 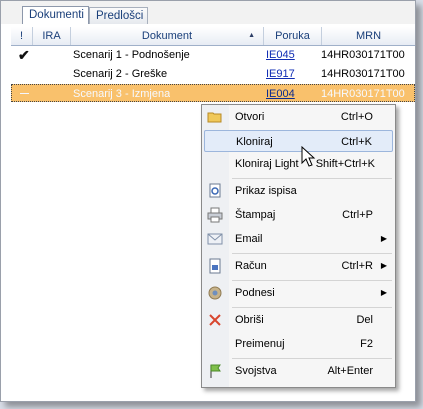 What do you see at coordinates (267, 164) in the screenshot?
I see `menu-label: Kloniraj Light` at bounding box center [267, 164].